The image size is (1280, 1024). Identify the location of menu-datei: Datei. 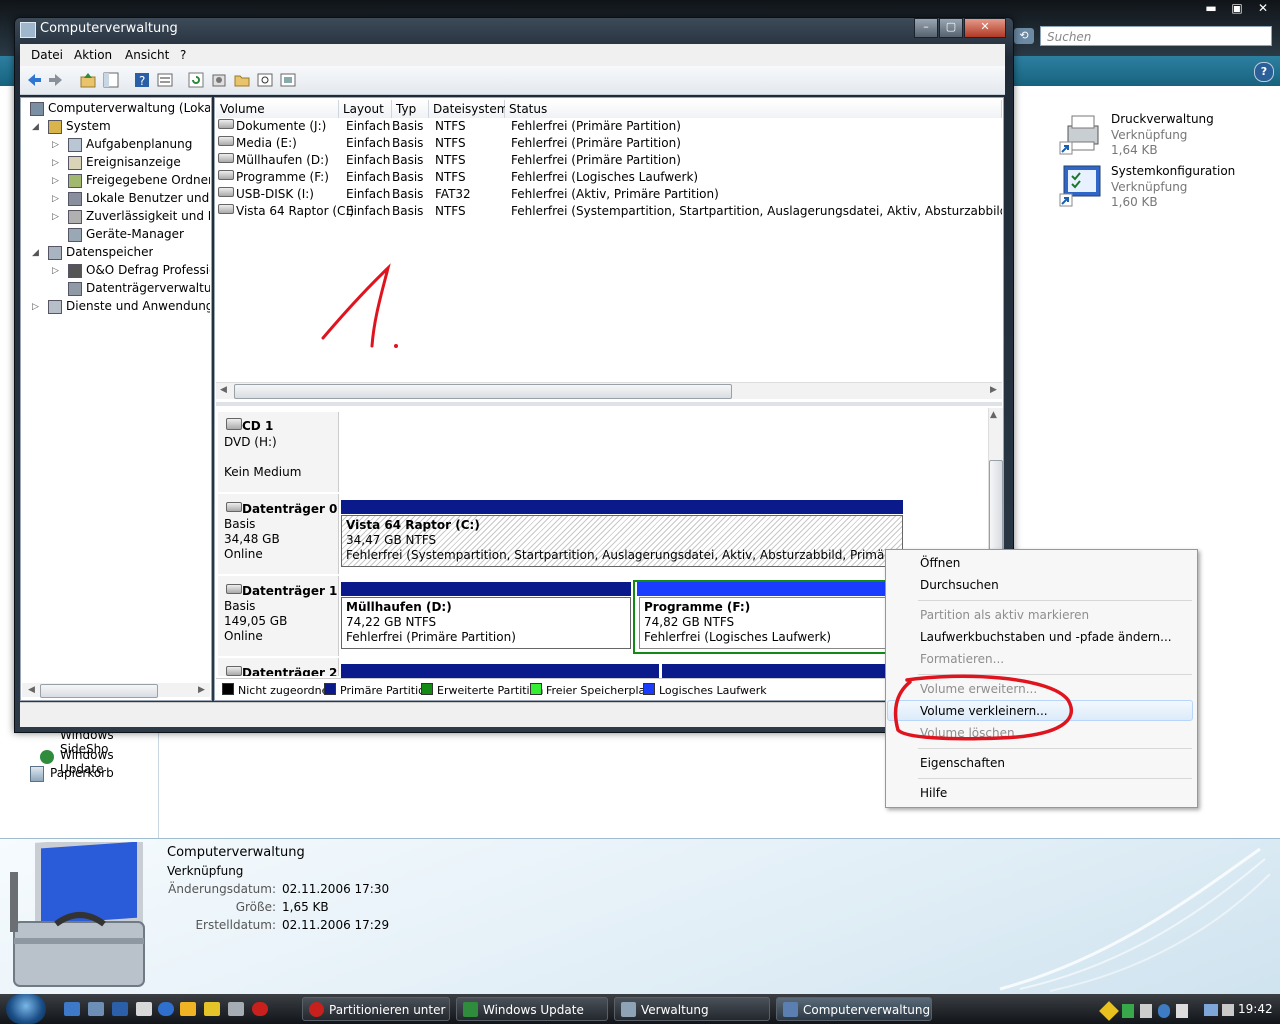
(47, 55).